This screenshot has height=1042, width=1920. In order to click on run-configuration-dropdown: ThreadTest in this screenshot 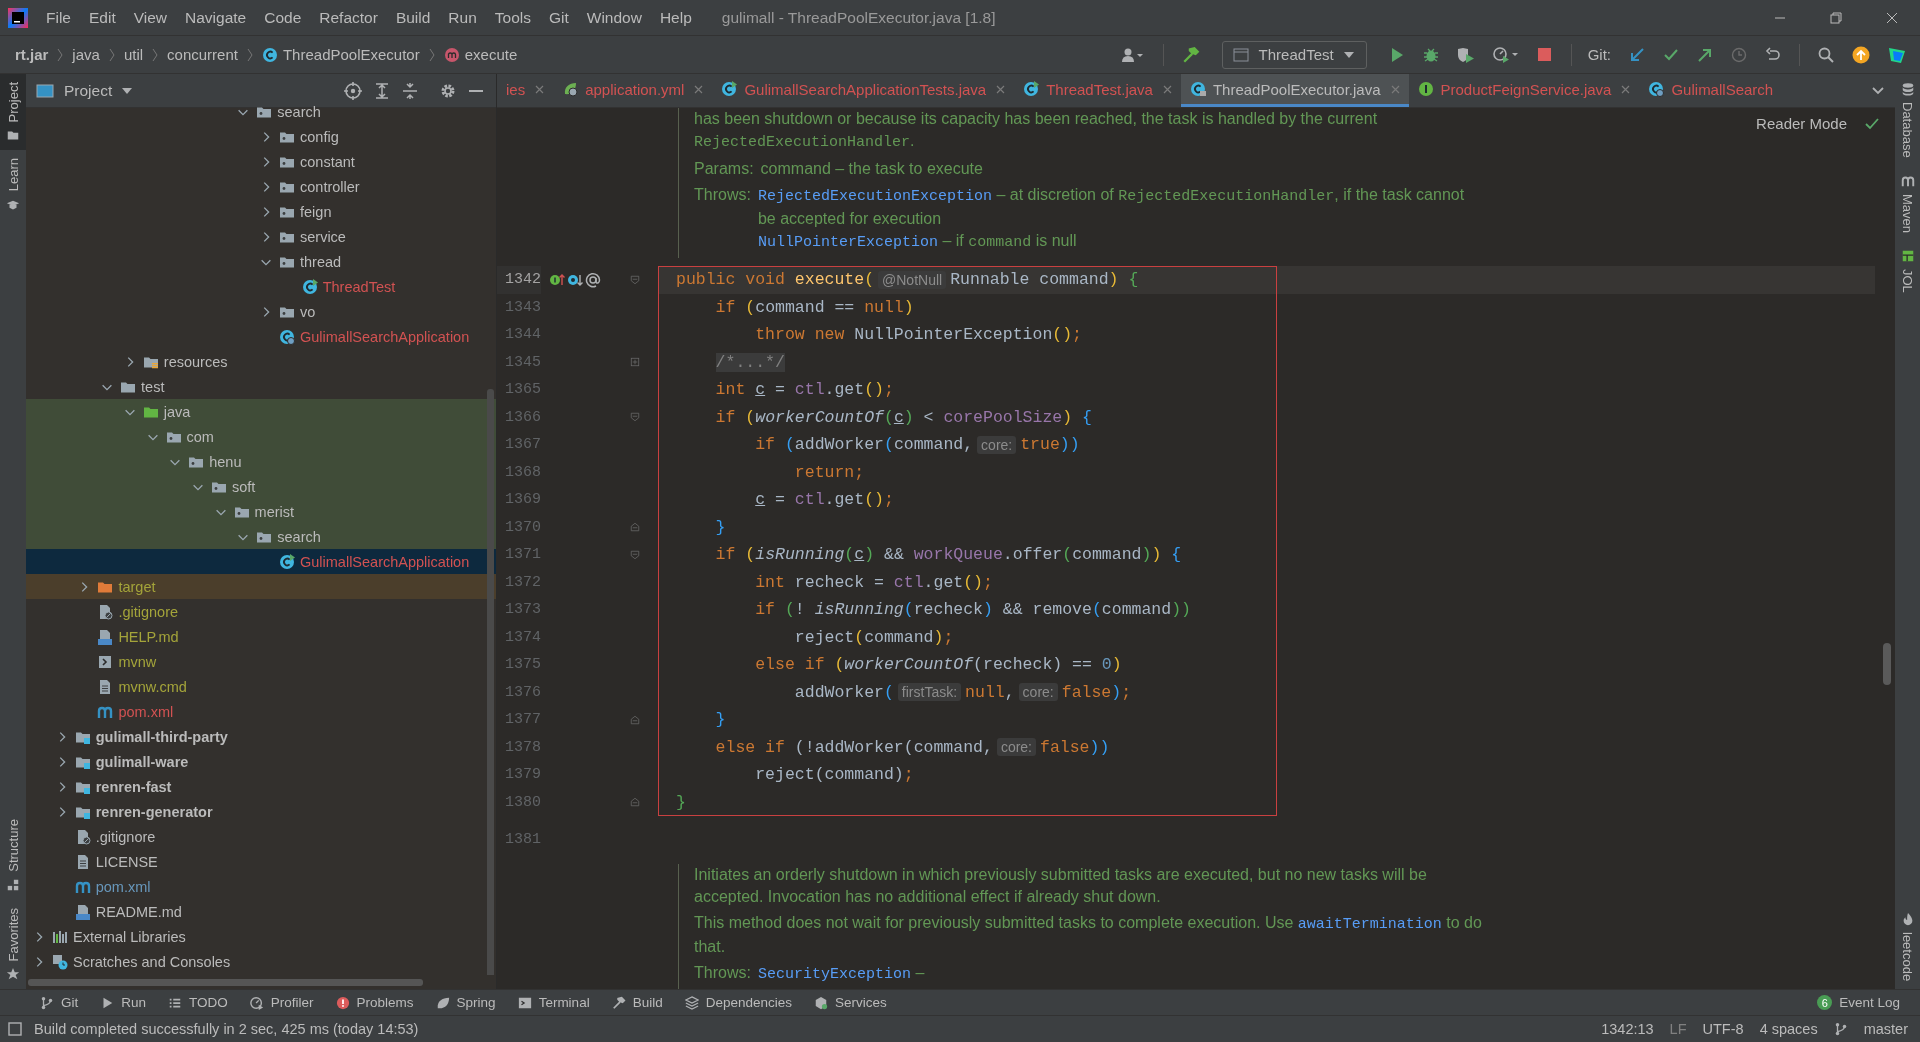, I will do `click(1294, 54)`.